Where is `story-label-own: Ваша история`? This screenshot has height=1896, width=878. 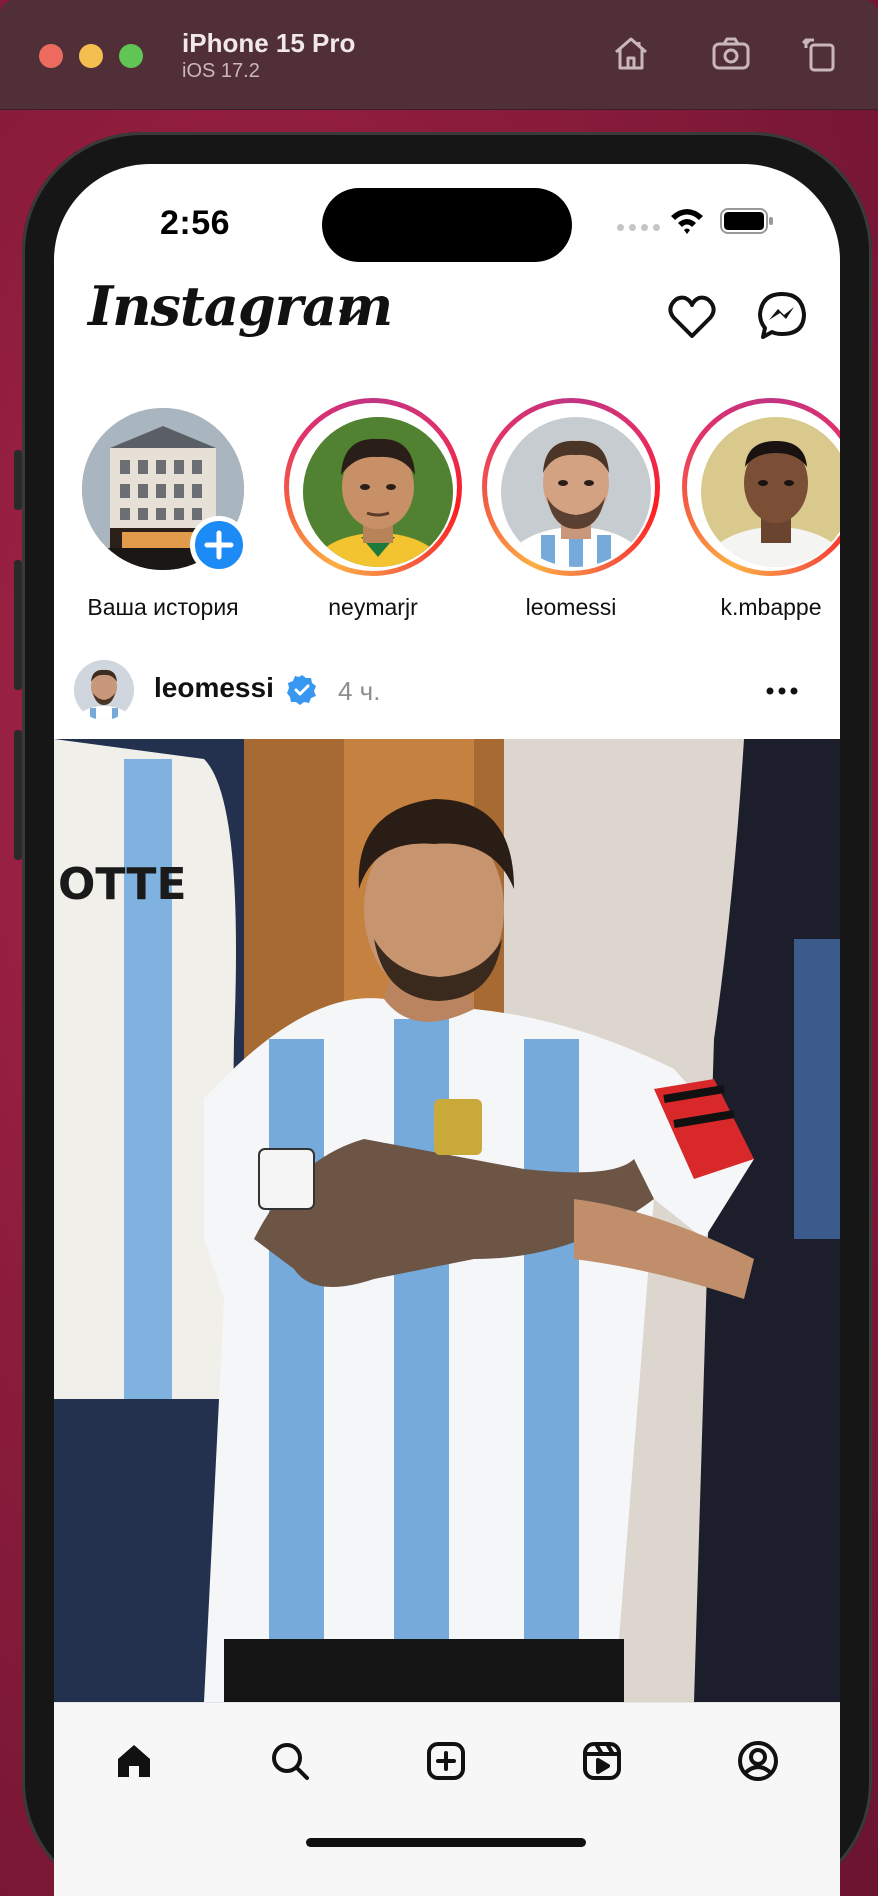 story-label-own: Ваша история is located at coordinates (163, 607).